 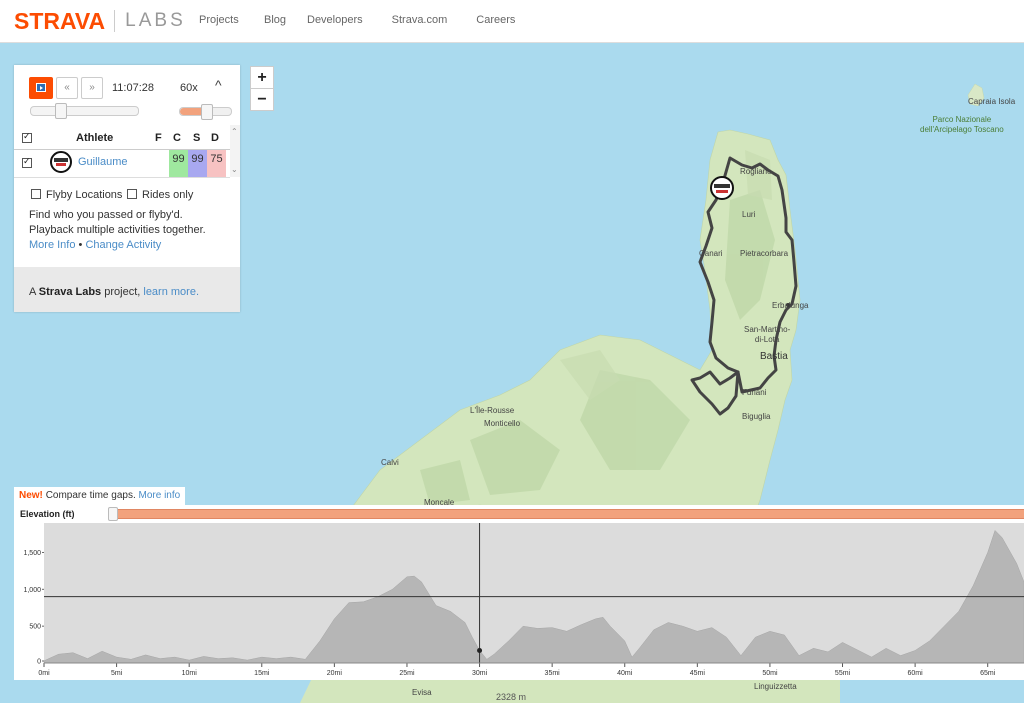 I want to click on scroll-up-icon: ⌃, so click(x=234, y=131).